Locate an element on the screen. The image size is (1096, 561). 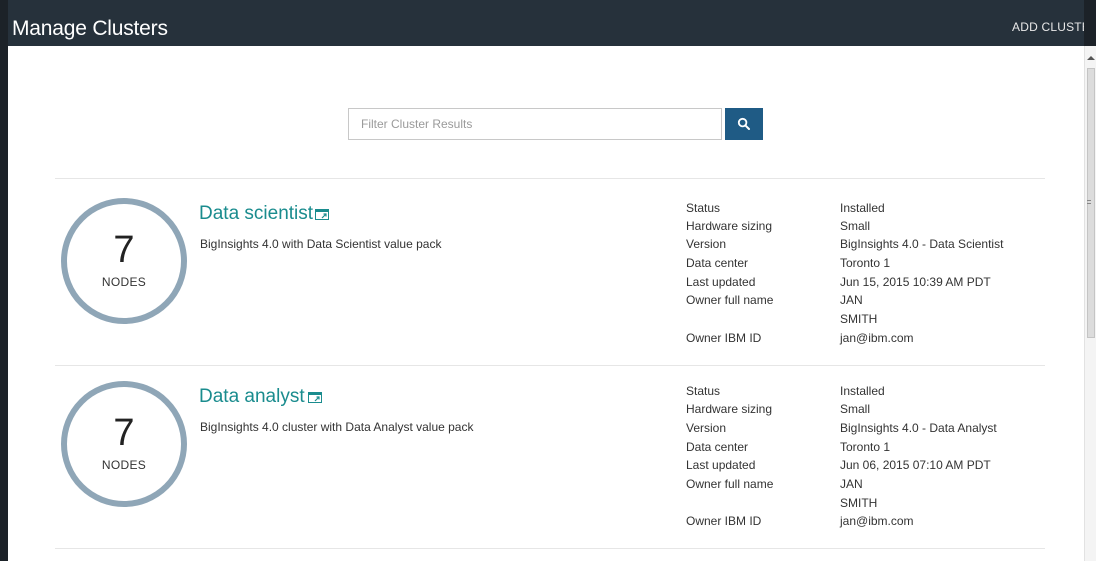
filter-cluster-input is located at coordinates (535, 124).